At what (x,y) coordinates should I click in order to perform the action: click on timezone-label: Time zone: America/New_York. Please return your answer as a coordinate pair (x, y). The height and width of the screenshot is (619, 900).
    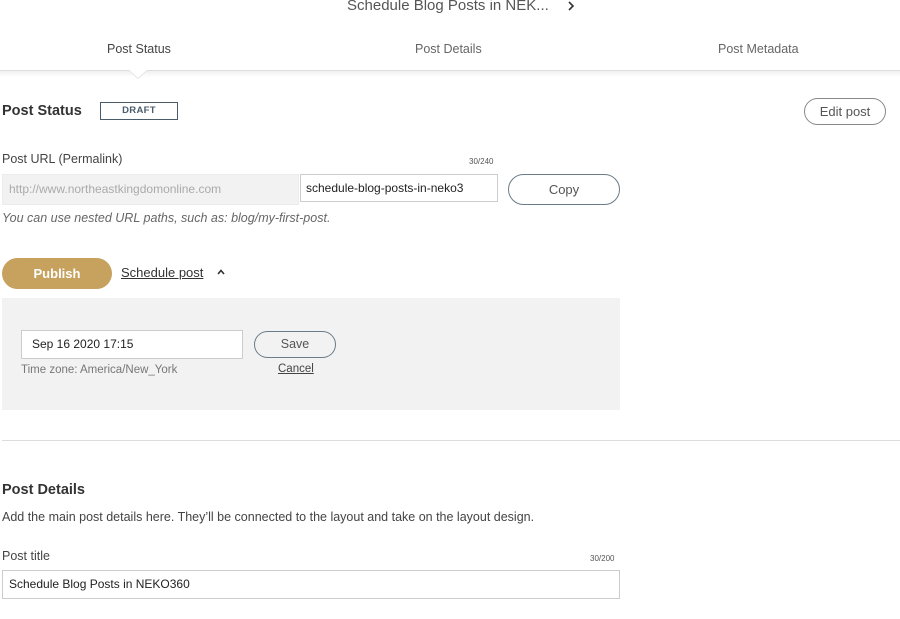
    Looking at the image, I should click on (99, 370).